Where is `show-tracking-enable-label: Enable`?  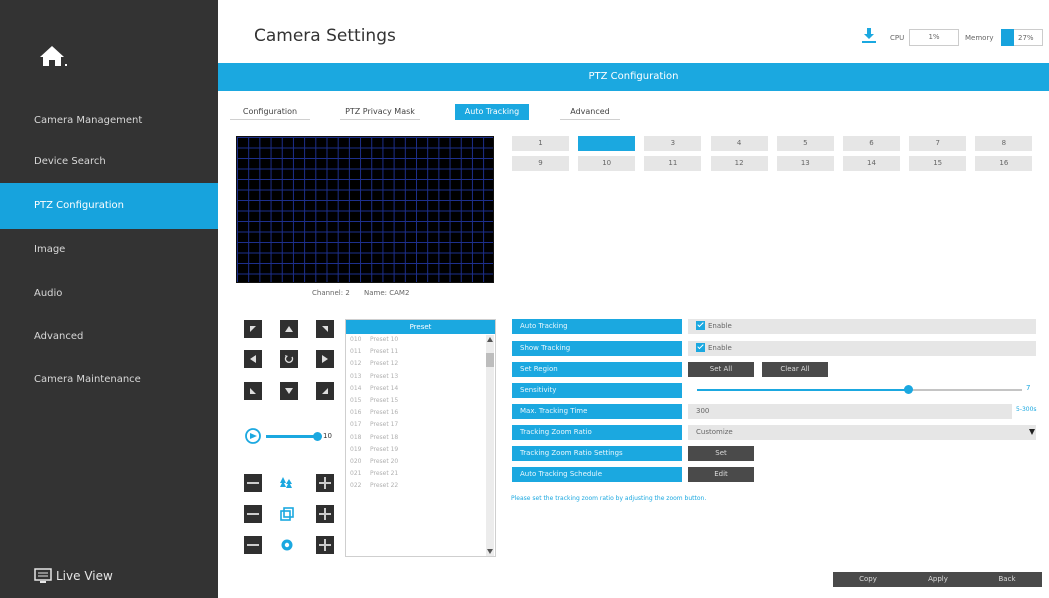 show-tracking-enable-label: Enable is located at coordinates (720, 348).